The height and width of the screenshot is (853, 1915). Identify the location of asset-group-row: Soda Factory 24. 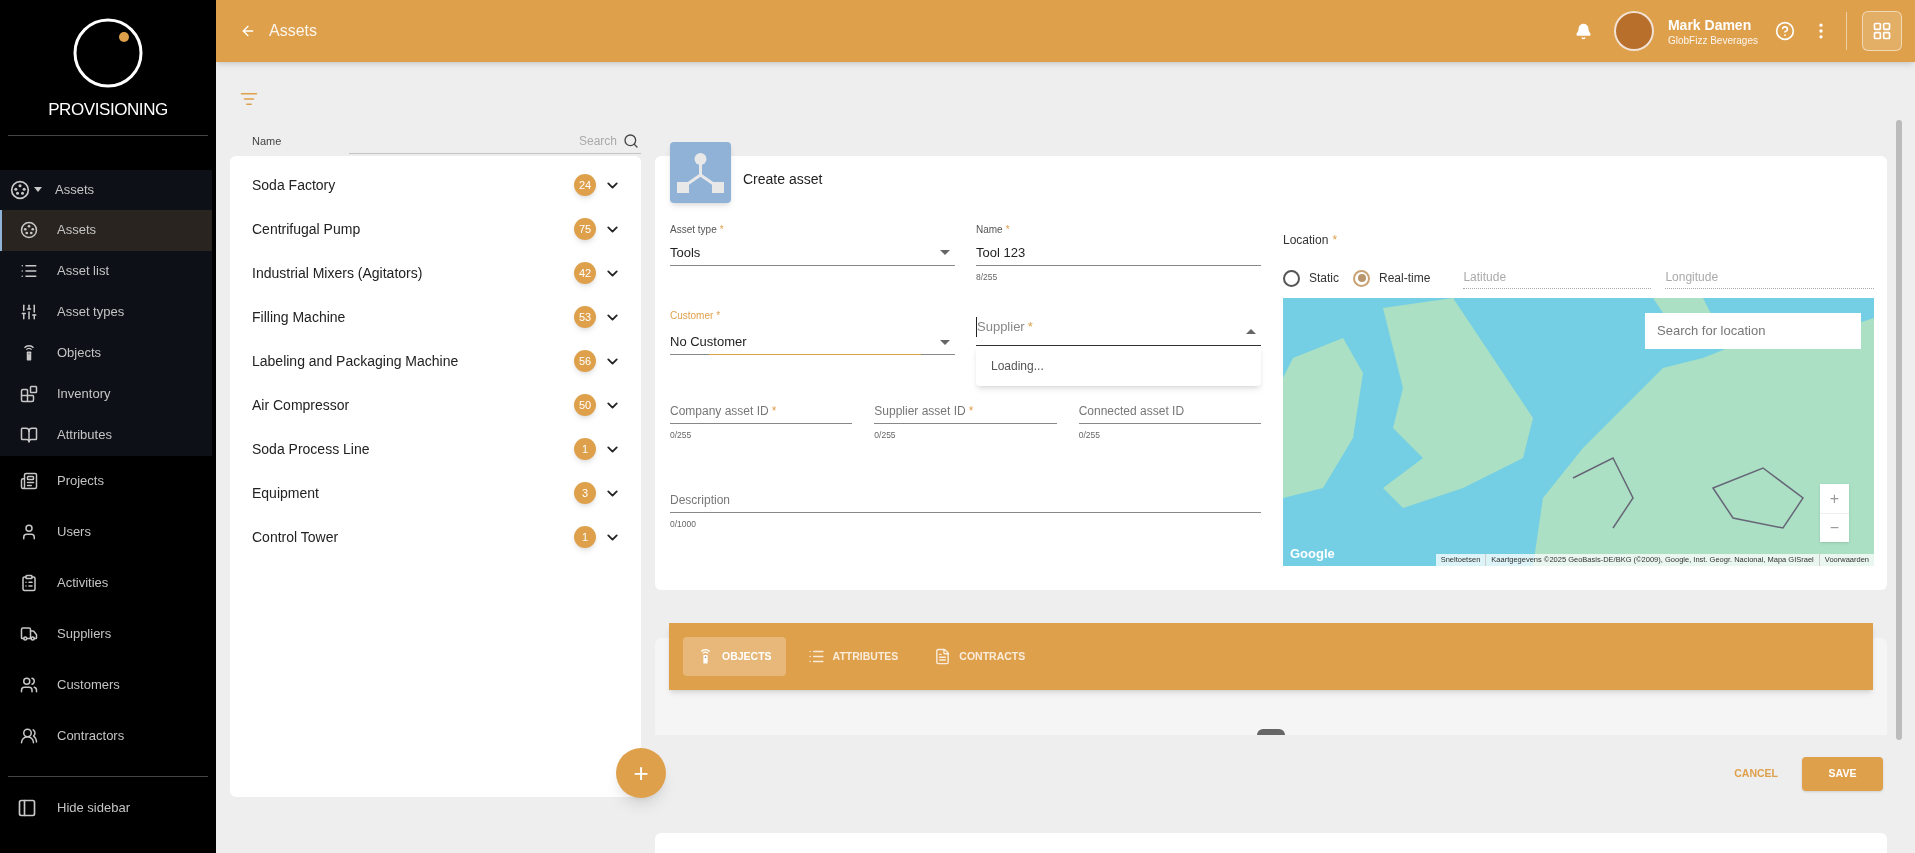
(435, 185).